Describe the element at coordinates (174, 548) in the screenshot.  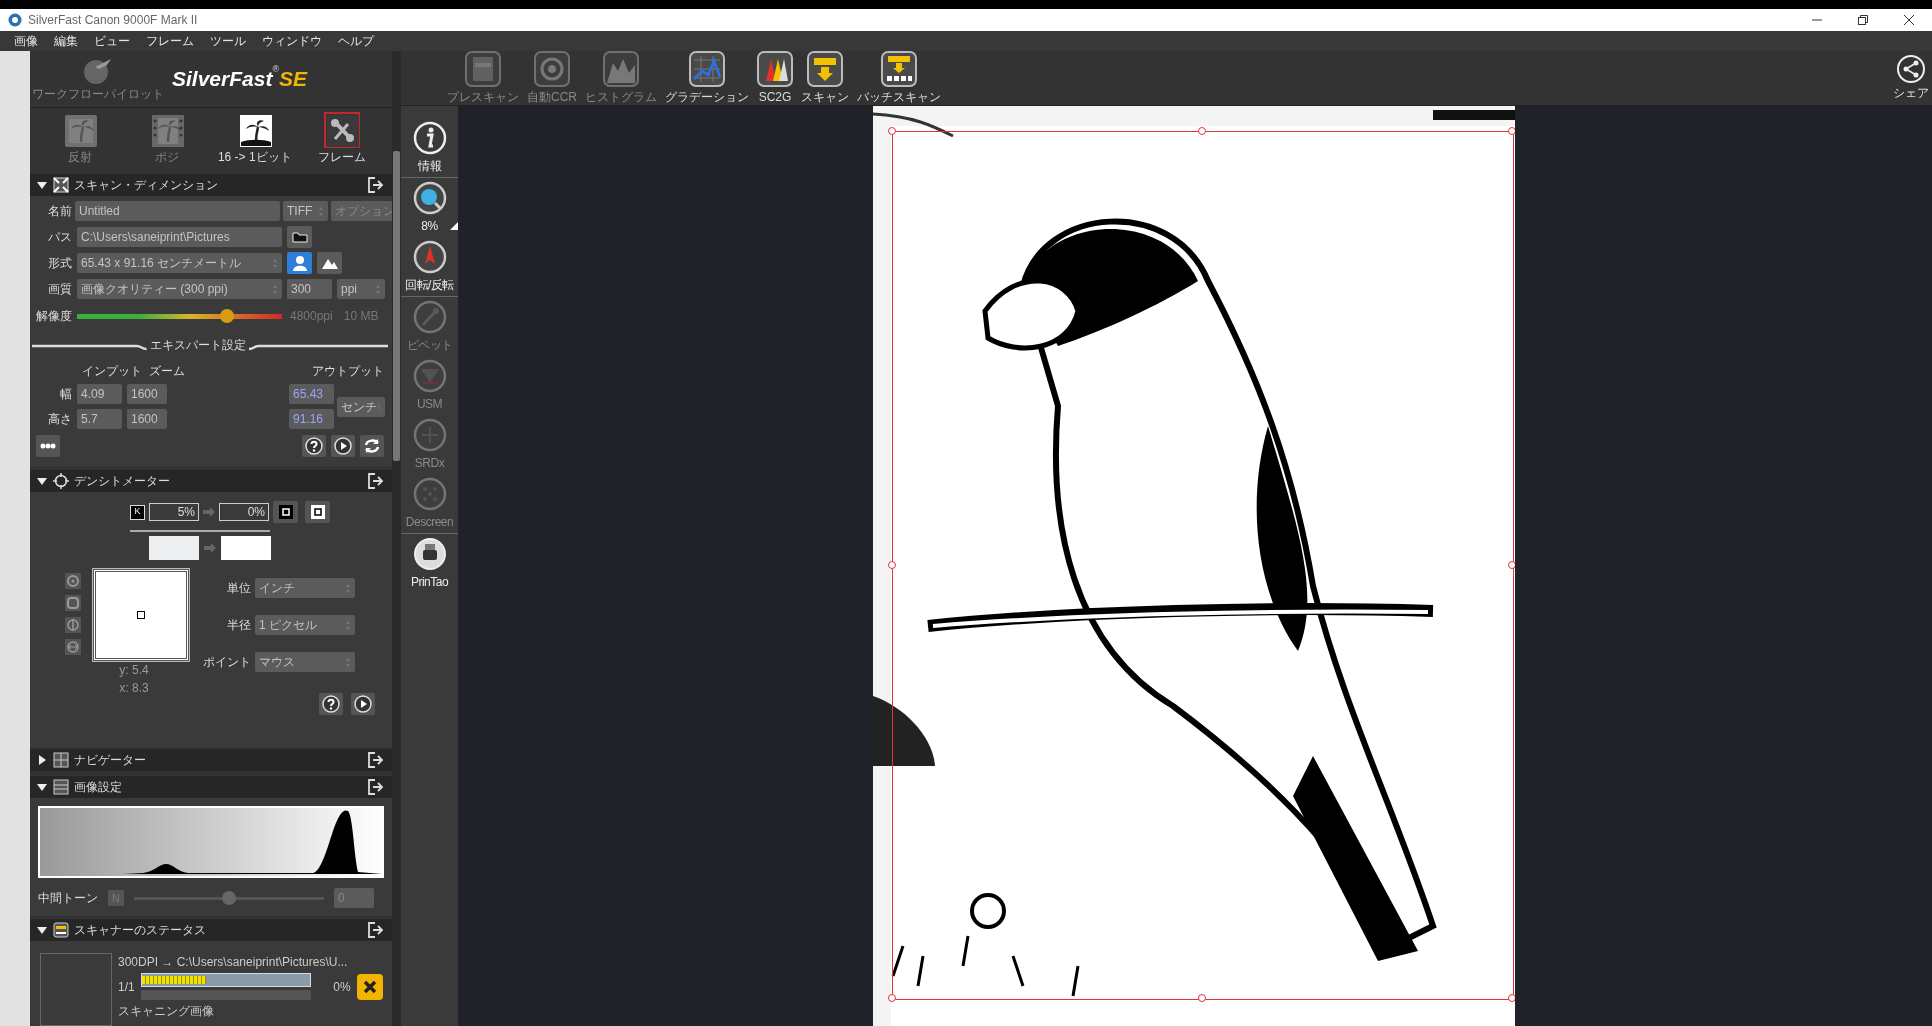
I see `color-swatch` at that location.